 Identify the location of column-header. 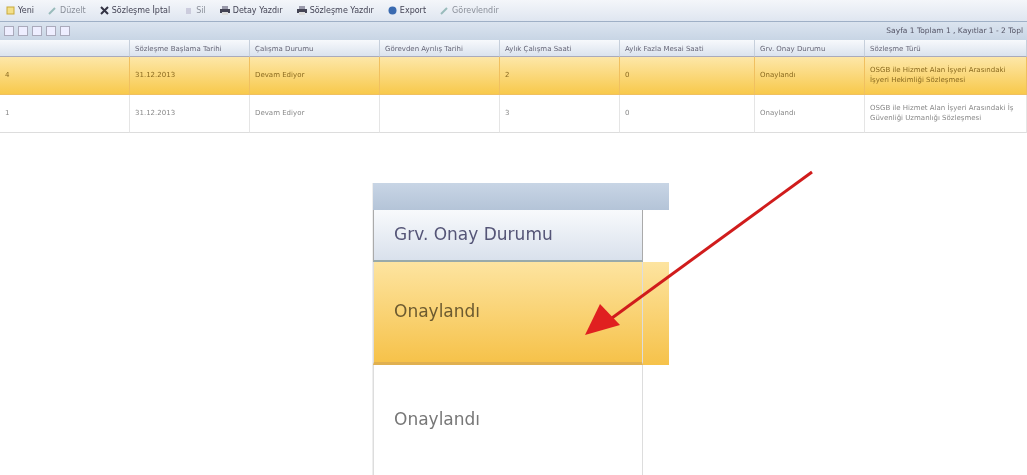
(65, 48).